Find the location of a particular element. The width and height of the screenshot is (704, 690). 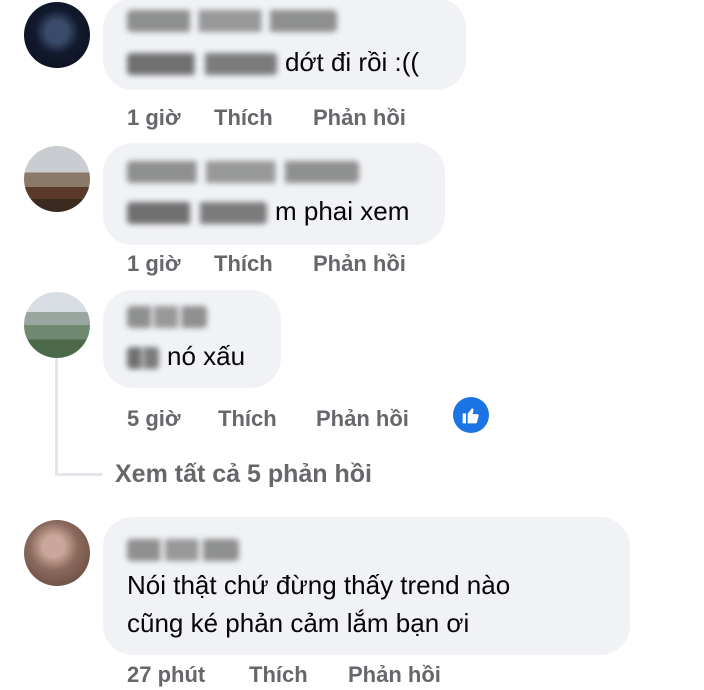

comment-time: 27 phút is located at coordinates (166, 675).